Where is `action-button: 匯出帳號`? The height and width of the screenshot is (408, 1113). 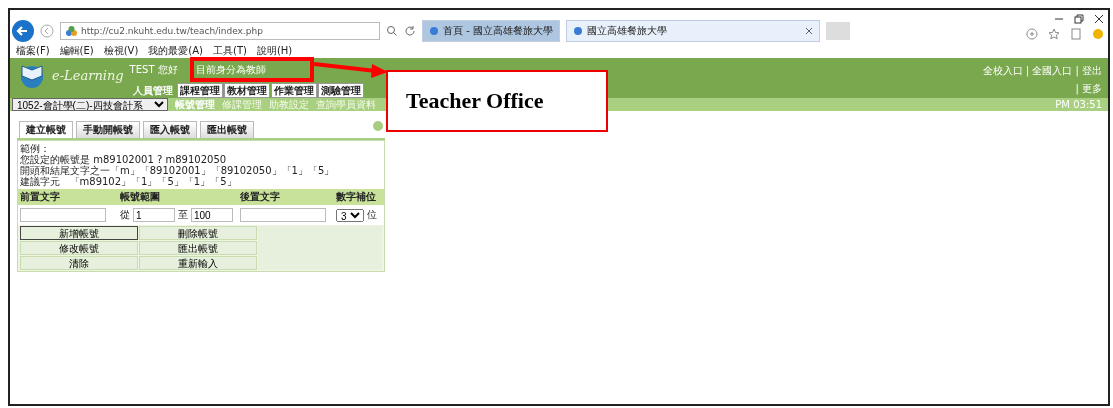
action-button: 匯出帳號 is located at coordinates (198, 248).